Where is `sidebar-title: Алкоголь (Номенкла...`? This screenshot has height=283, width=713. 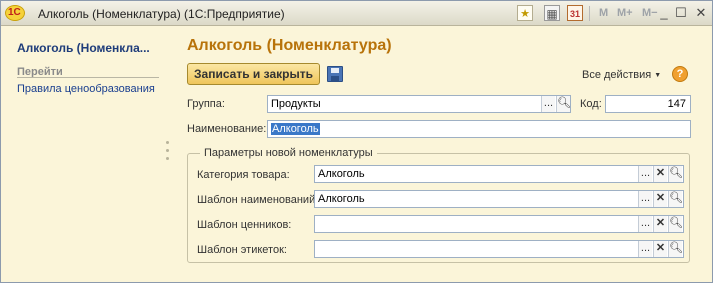
sidebar-title: Алкоголь (Номенкла... is located at coordinates (83, 48).